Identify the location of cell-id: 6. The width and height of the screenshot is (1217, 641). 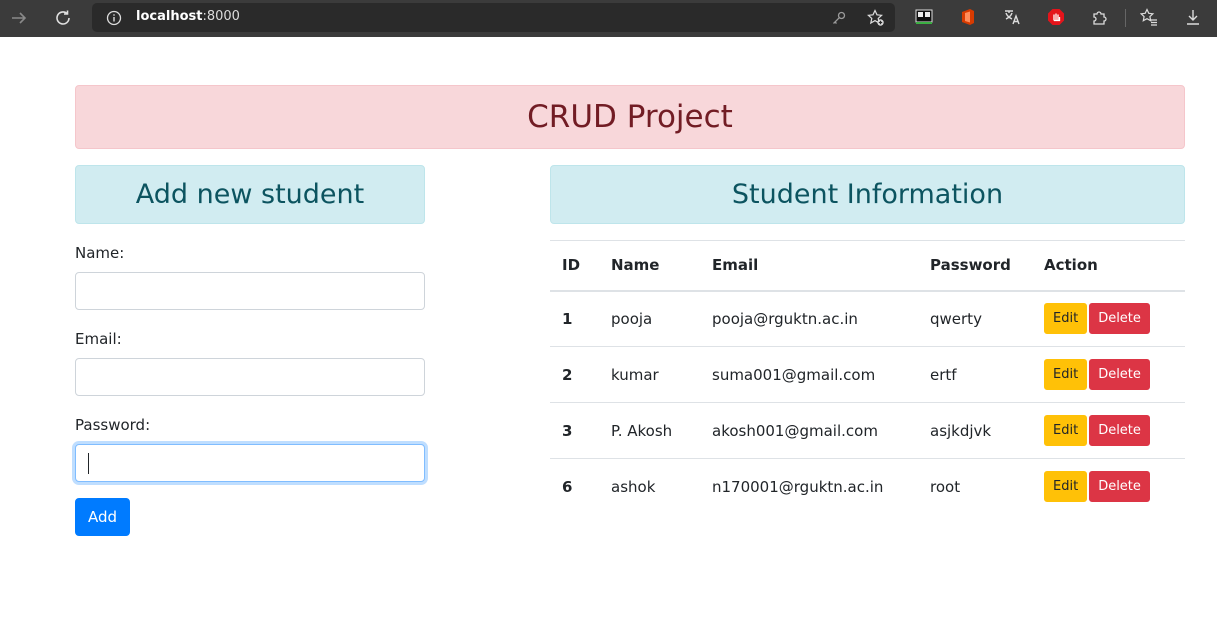
(567, 486).